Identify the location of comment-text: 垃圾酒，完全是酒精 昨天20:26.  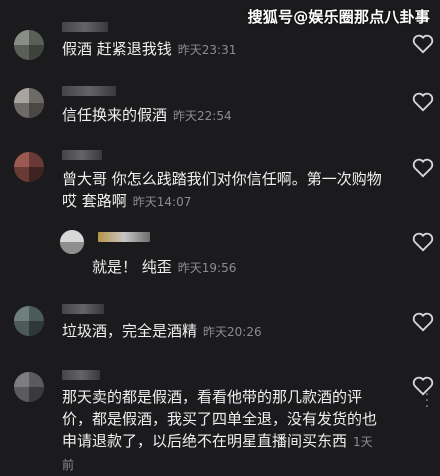
(222, 331).